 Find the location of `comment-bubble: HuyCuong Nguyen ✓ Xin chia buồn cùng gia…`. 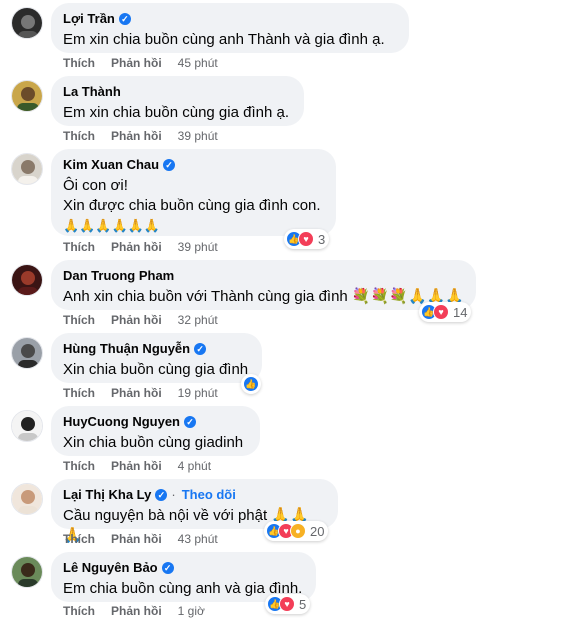

comment-bubble: HuyCuong Nguyen ✓ Xin chia buồn cùng gia… is located at coordinates (155, 431).